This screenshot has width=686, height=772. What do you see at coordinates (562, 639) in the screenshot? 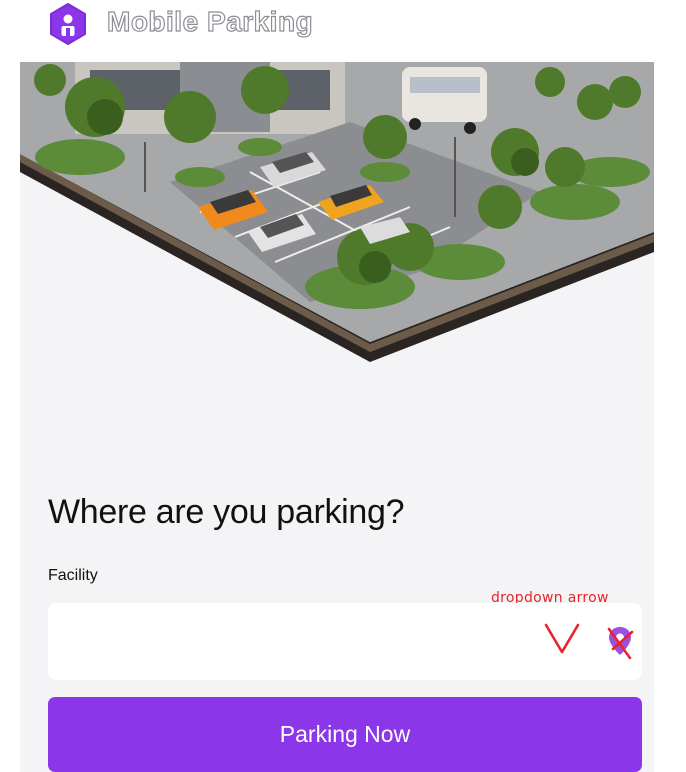
I see `chevron-down-icon` at bounding box center [562, 639].